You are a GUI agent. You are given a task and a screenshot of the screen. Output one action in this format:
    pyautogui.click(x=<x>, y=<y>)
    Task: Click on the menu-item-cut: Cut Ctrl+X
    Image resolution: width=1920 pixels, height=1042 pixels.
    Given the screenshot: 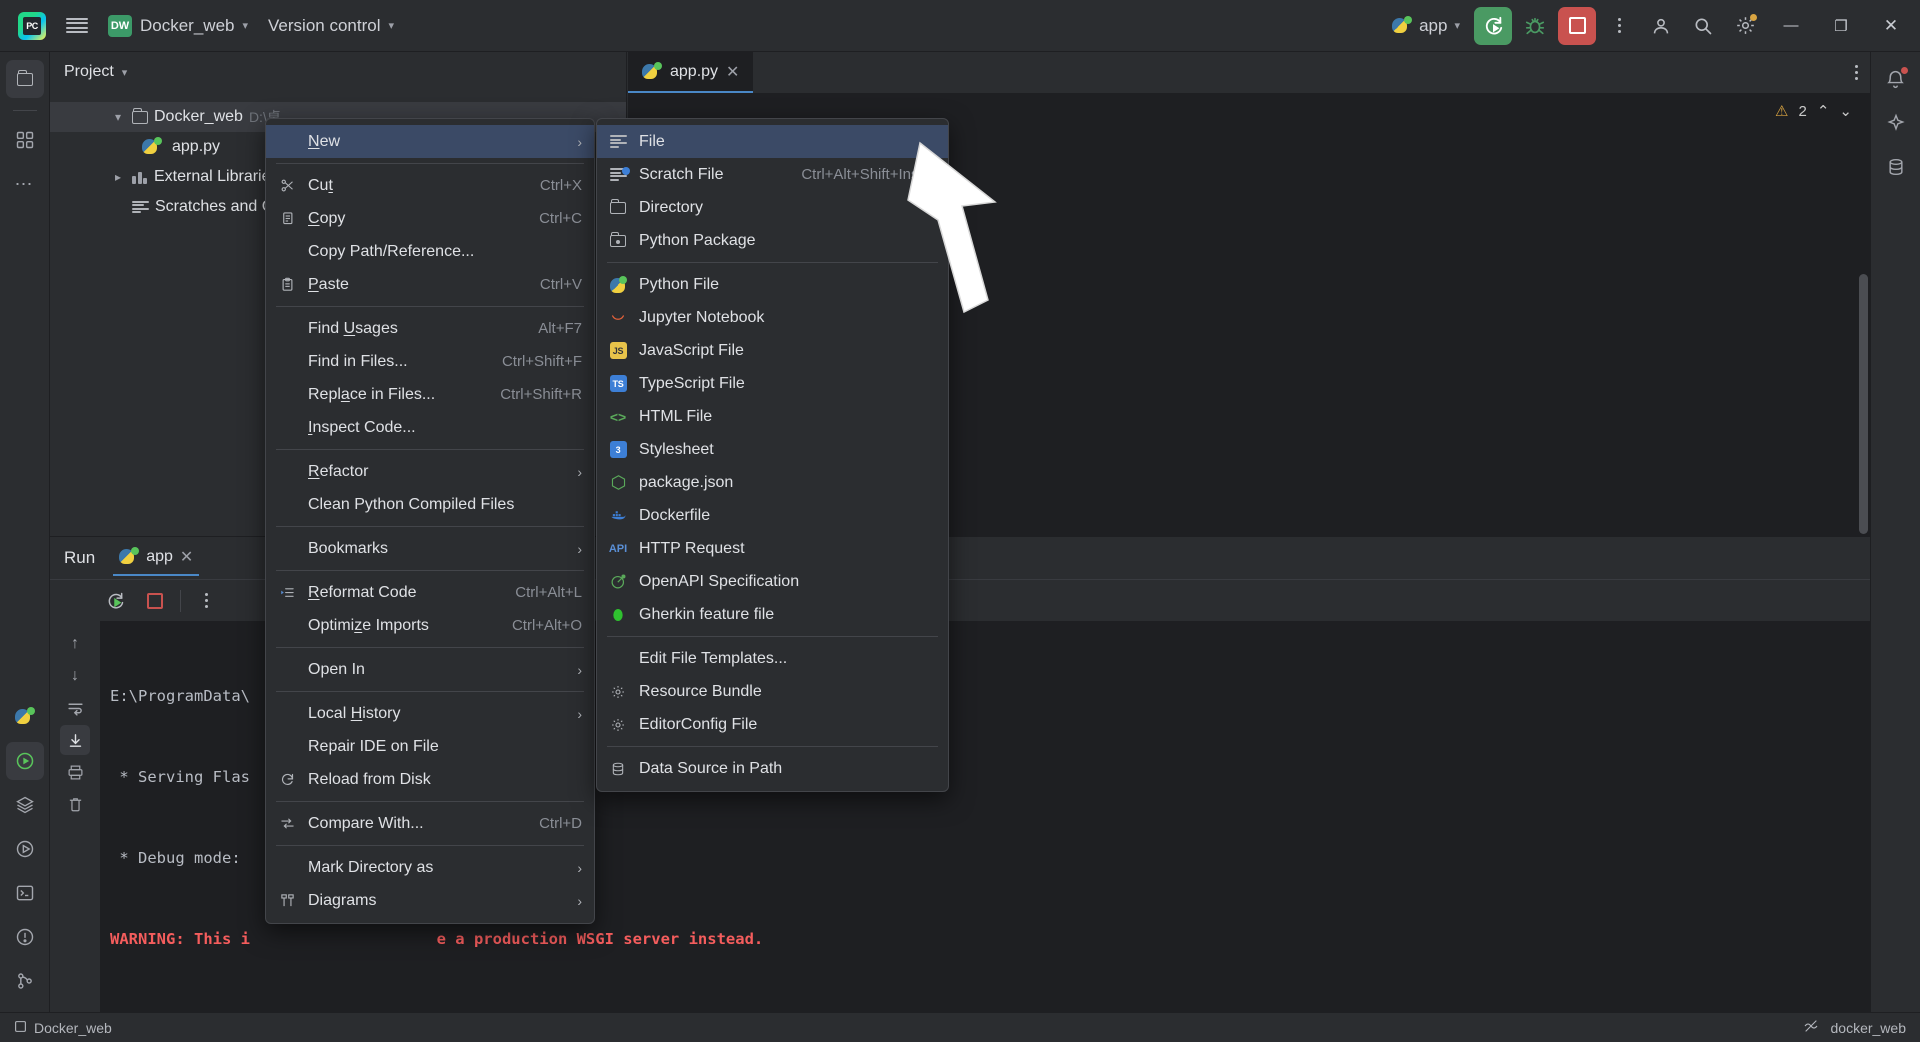 What is the action you would take?
    pyautogui.click(x=430, y=185)
    